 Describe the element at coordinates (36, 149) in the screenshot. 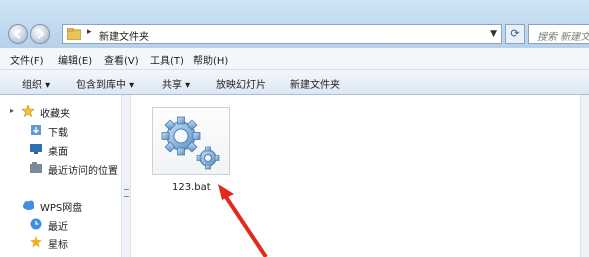

I see `desktop-icon` at that location.